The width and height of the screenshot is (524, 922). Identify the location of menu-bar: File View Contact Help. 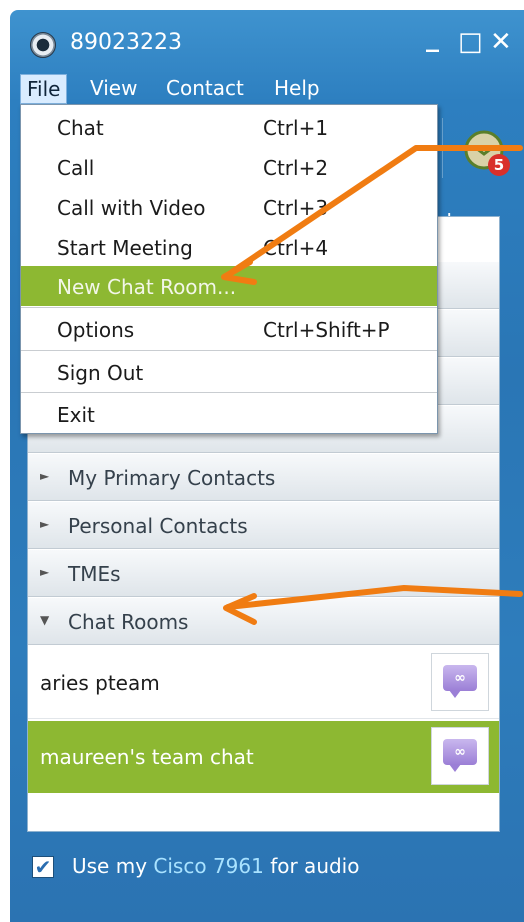
(267, 89).